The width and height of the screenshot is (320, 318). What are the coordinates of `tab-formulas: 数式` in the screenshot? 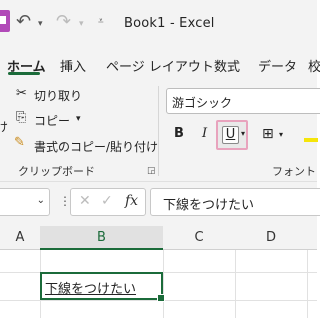 It's located at (227, 65).